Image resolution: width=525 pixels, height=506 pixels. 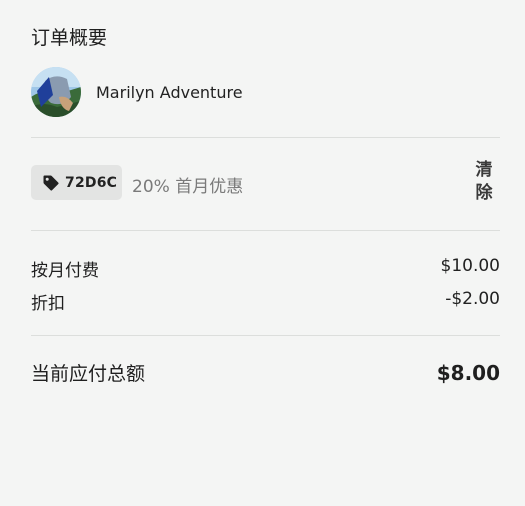 I want to click on coupon-code: 72D6C, so click(x=91, y=182).